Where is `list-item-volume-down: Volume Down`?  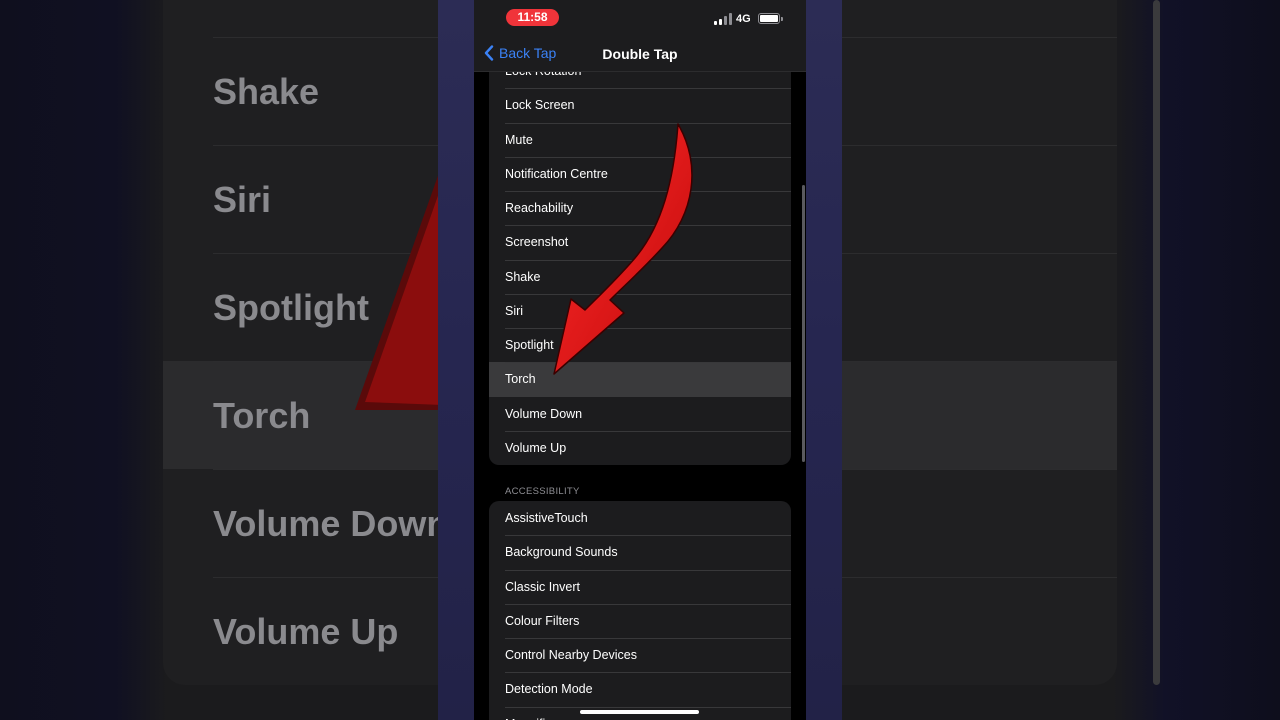
list-item-volume-down: Volume Down is located at coordinates (640, 414).